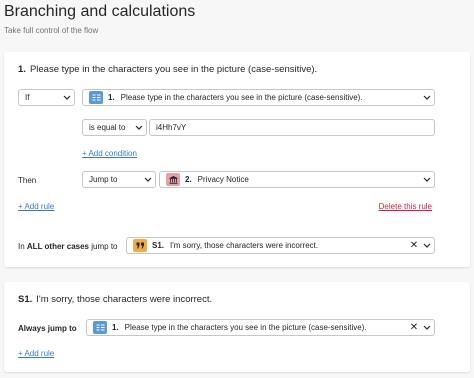  I want to click on operator-select: is equal to, so click(114, 127).